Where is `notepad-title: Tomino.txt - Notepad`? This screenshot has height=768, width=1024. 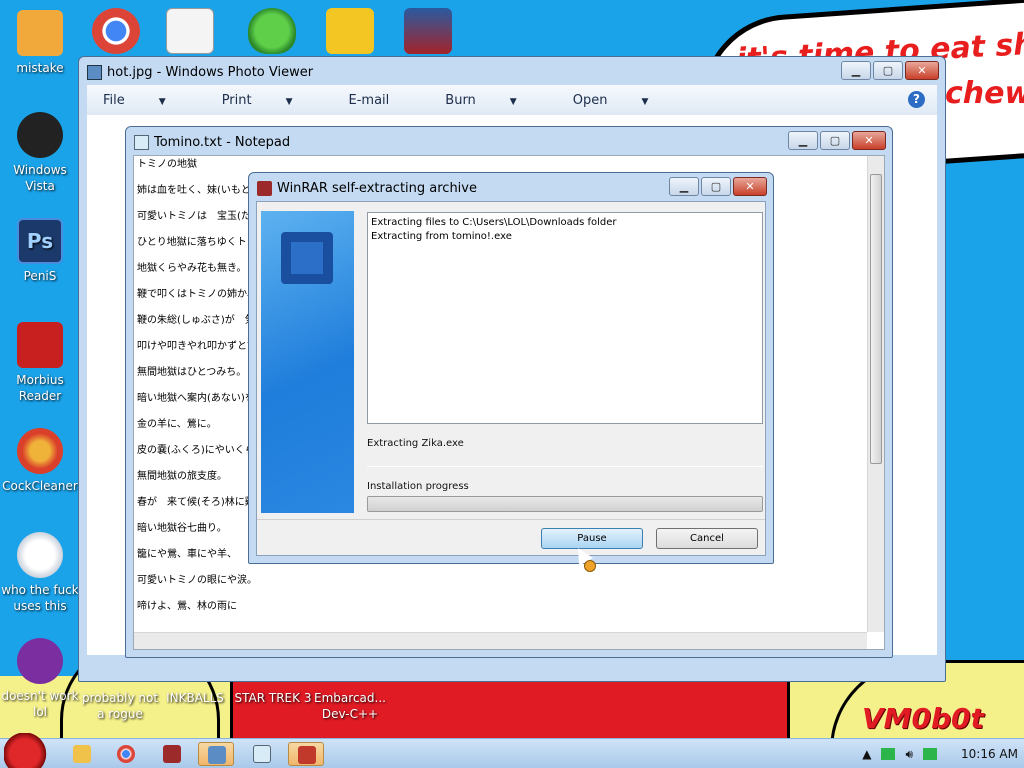 notepad-title: Tomino.txt - Notepad is located at coordinates (222, 142).